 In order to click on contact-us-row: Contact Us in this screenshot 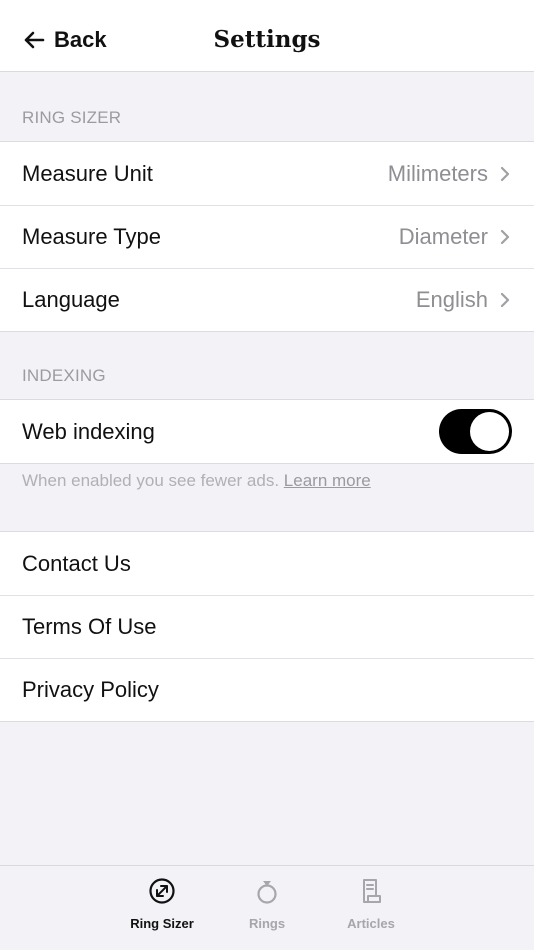, I will do `click(267, 563)`.